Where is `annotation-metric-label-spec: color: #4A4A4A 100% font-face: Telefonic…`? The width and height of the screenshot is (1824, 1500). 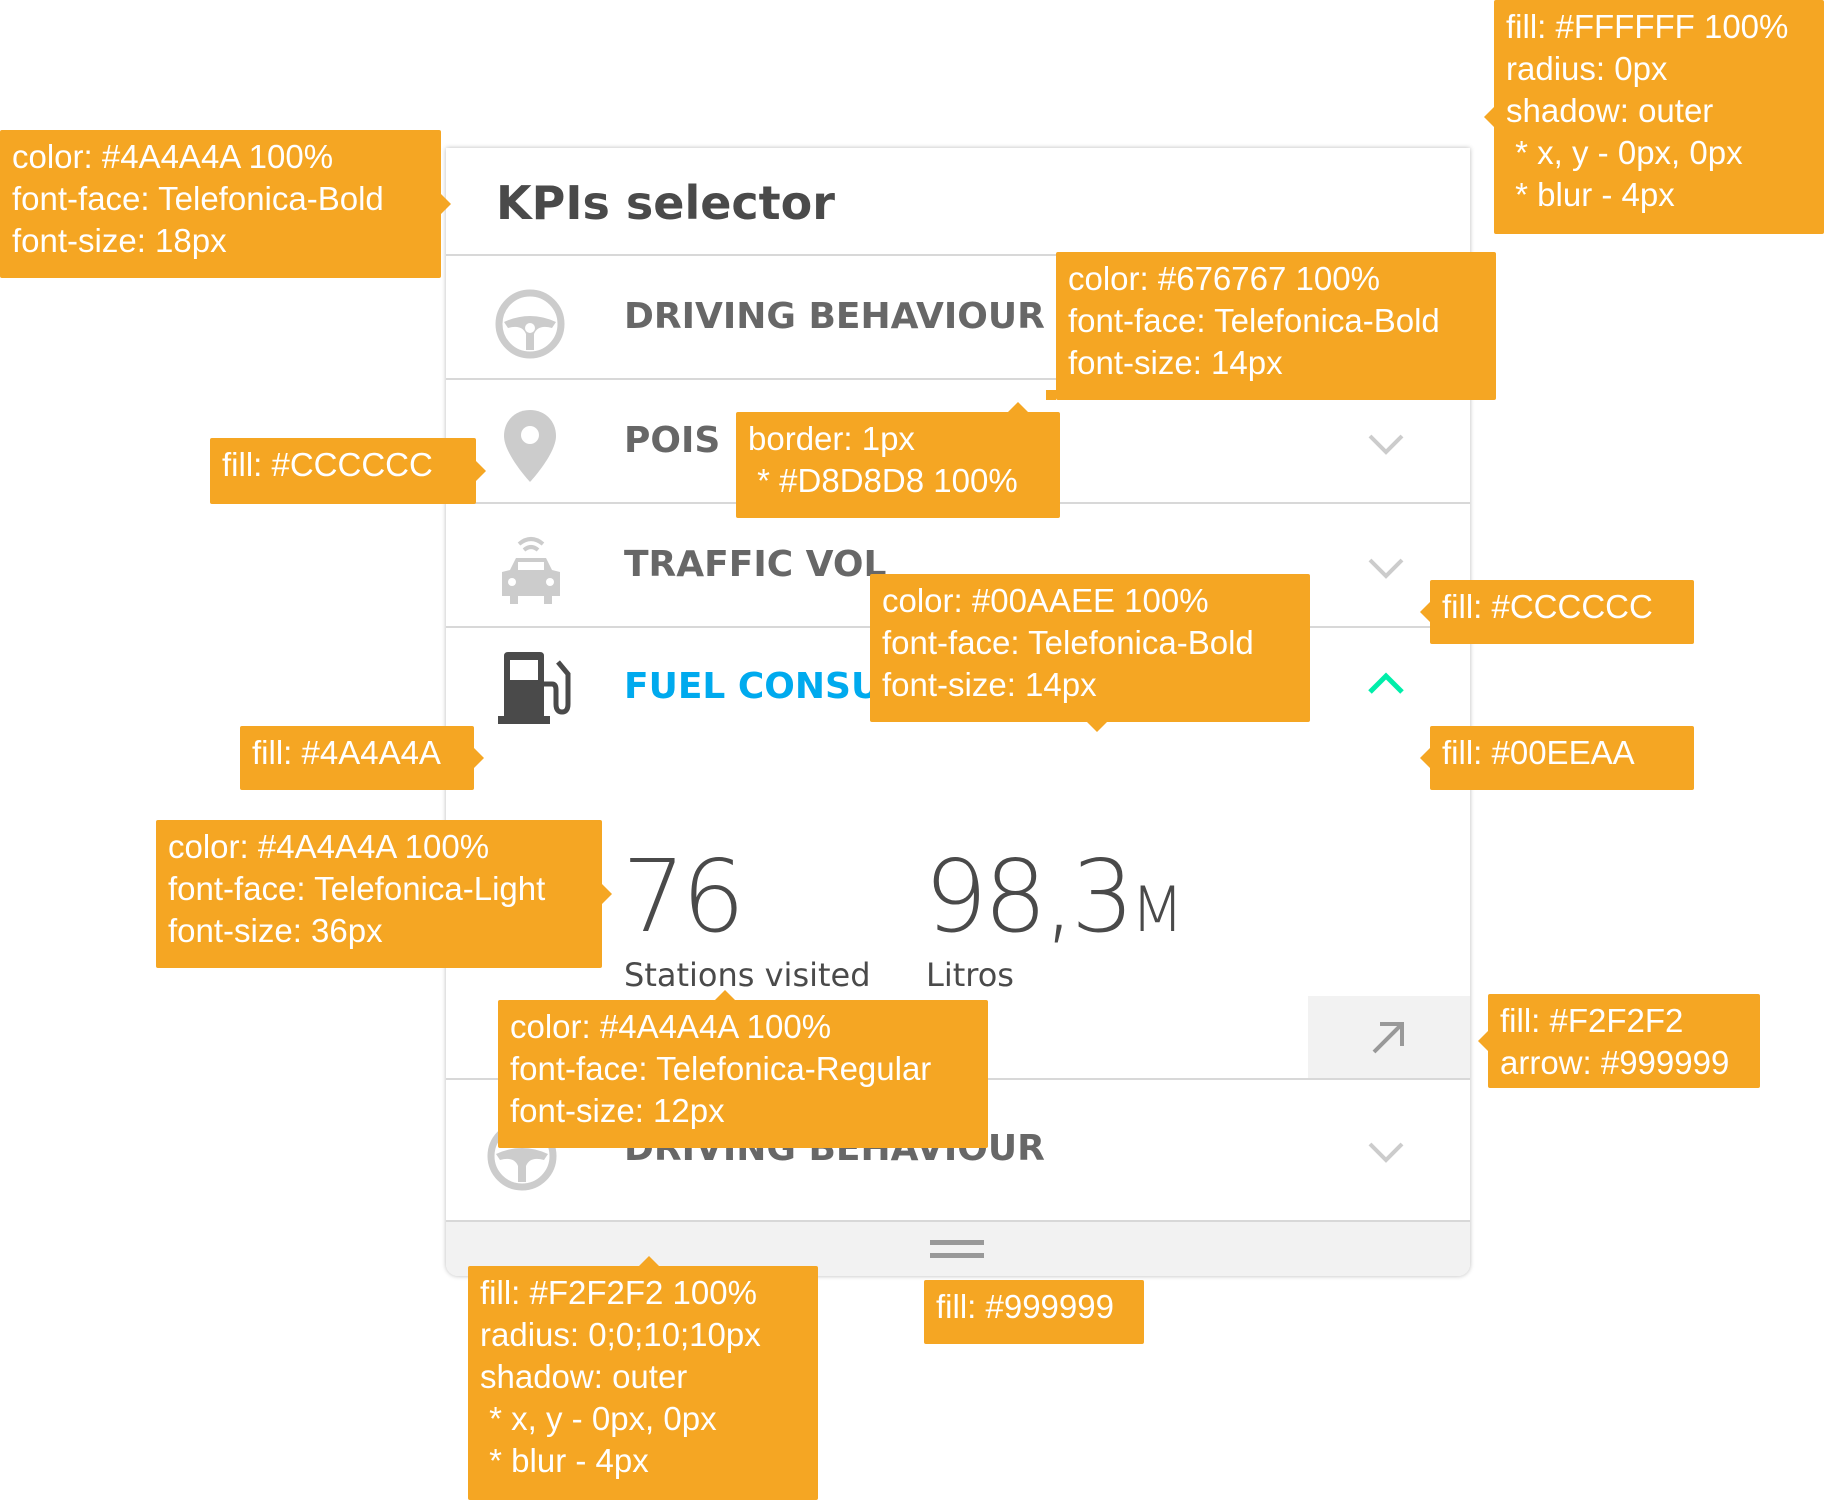 annotation-metric-label-spec: color: #4A4A4A 100% font-face: Telefonic… is located at coordinates (743, 1069).